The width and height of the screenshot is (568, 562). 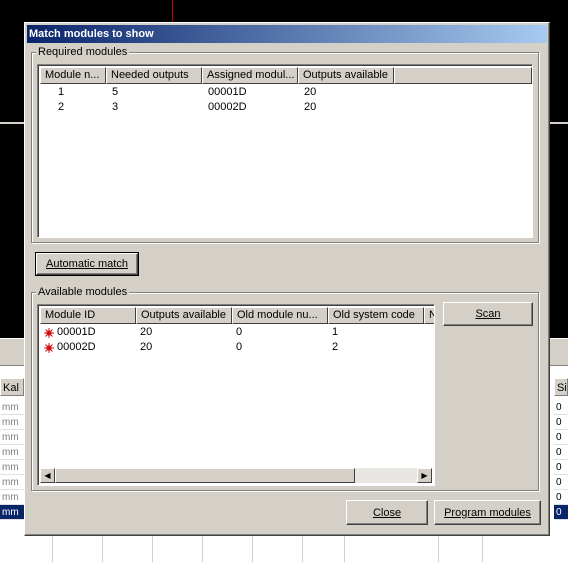 I want to click on automatic-match-button: Automatic match, so click(x=87, y=264).